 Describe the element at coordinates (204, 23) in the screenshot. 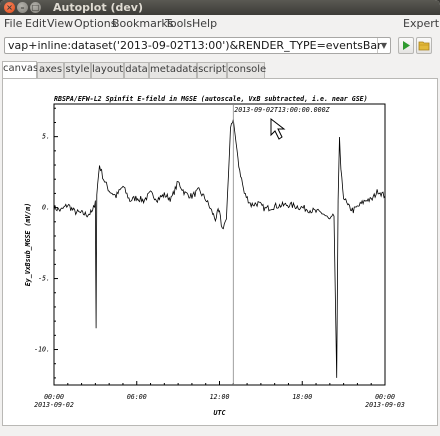

I see `menu-help: Help` at that location.